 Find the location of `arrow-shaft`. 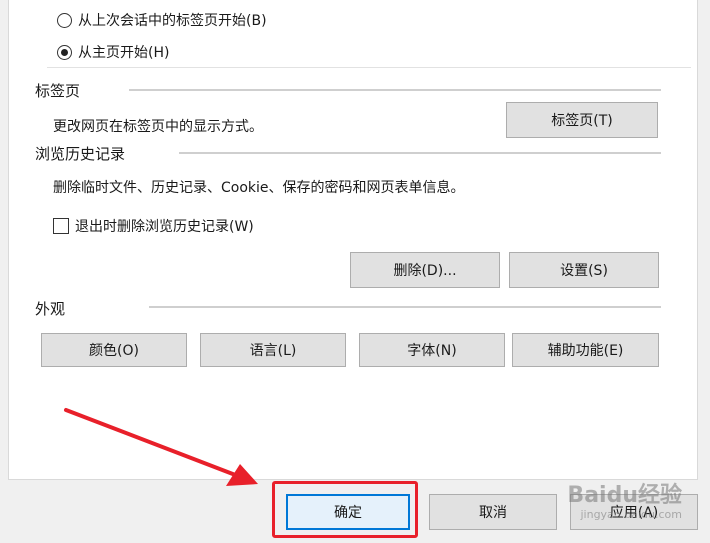

arrow-shaft is located at coordinates (152, 443).